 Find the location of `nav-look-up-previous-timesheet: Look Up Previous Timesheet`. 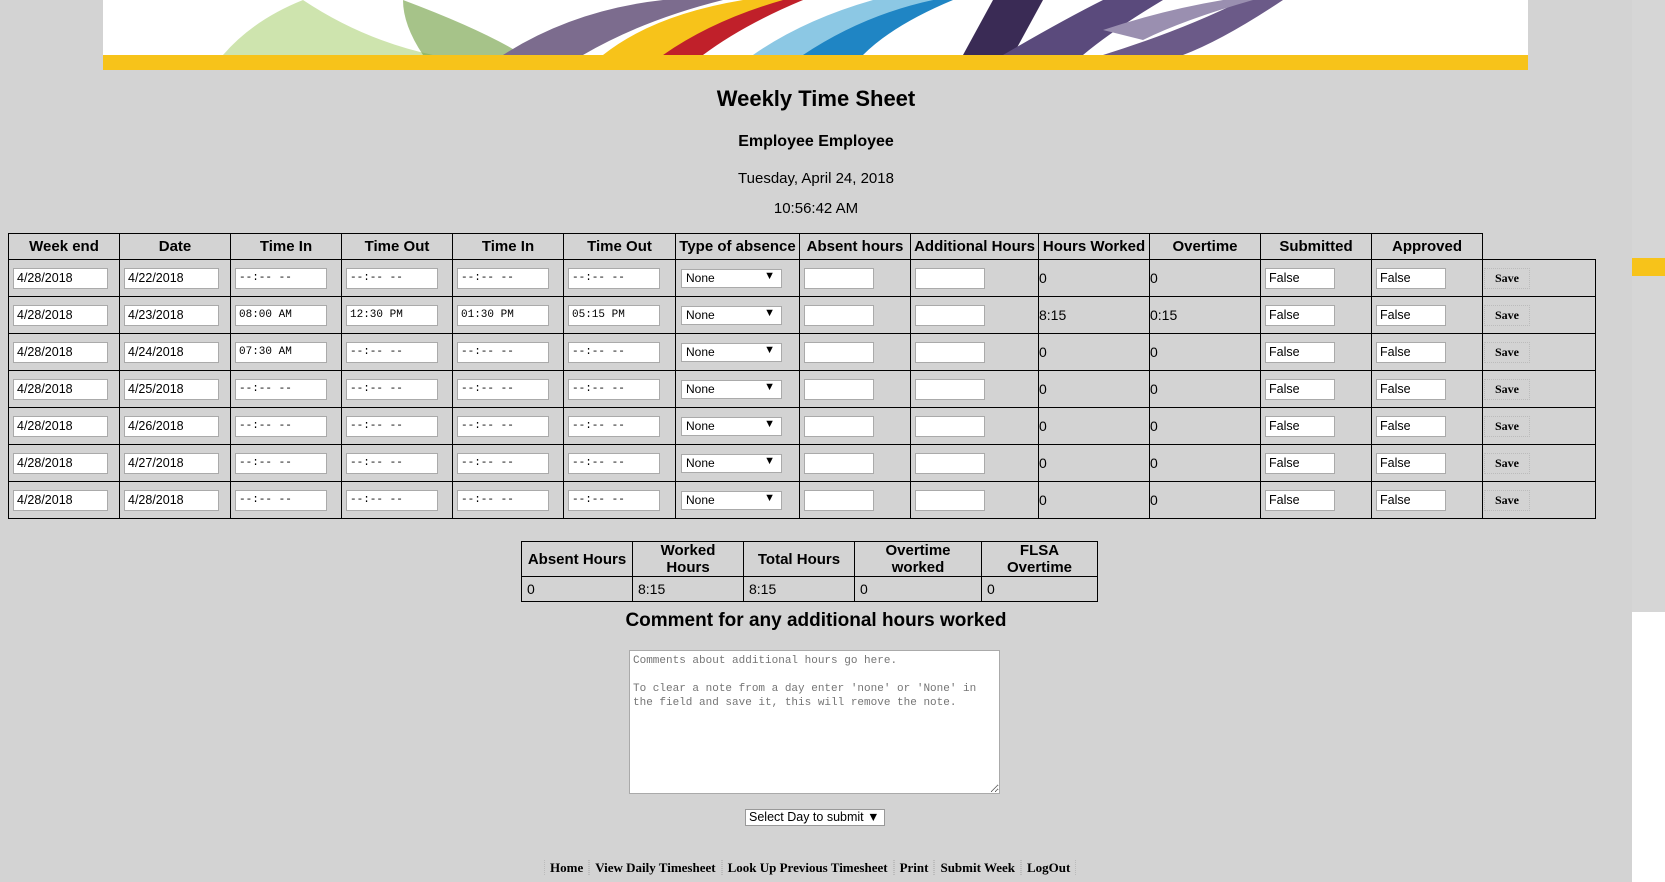

nav-look-up-previous-timesheet: Look Up Previous Timesheet is located at coordinates (807, 867).